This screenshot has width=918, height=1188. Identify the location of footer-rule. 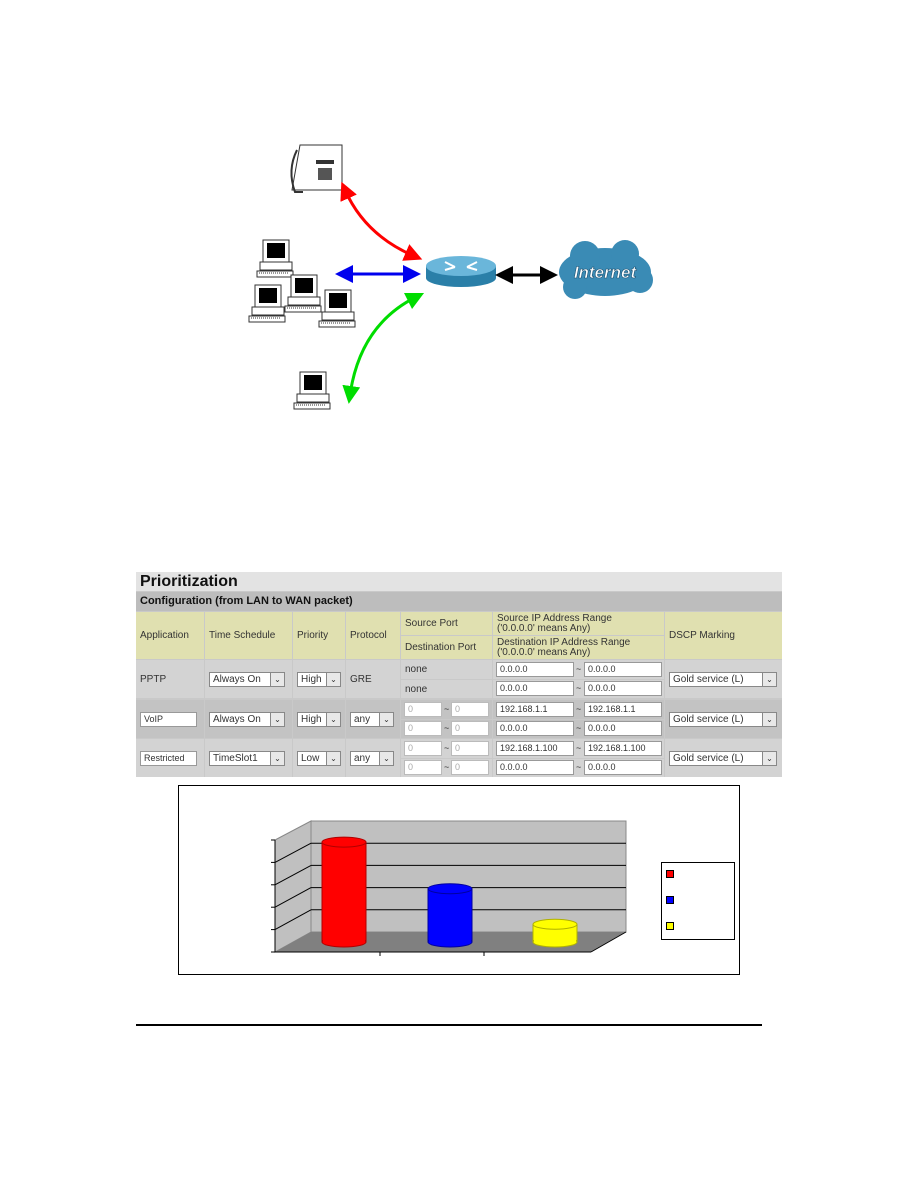
(449, 1025).